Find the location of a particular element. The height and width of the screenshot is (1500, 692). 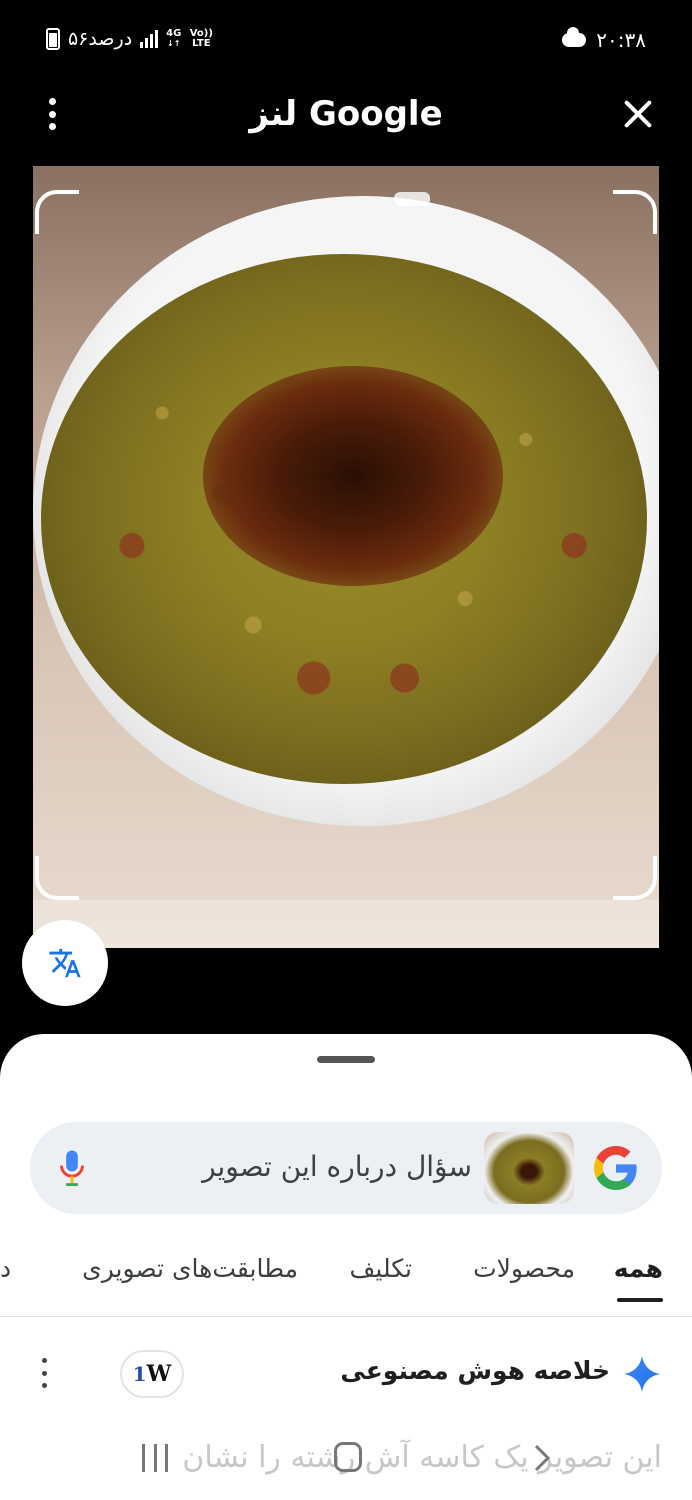

translate-icon is located at coordinates (65, 963).